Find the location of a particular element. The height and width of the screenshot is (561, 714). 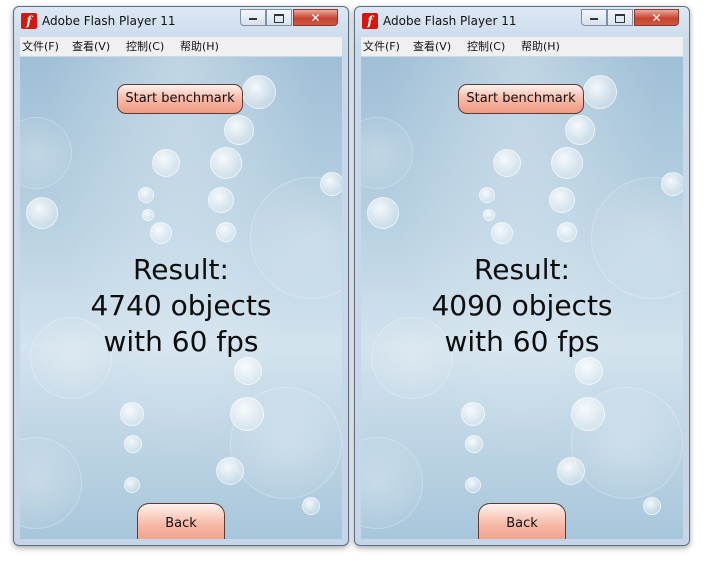

result-text: Result: 4740 objects with 60 fps is located at coordinates (181, 306).